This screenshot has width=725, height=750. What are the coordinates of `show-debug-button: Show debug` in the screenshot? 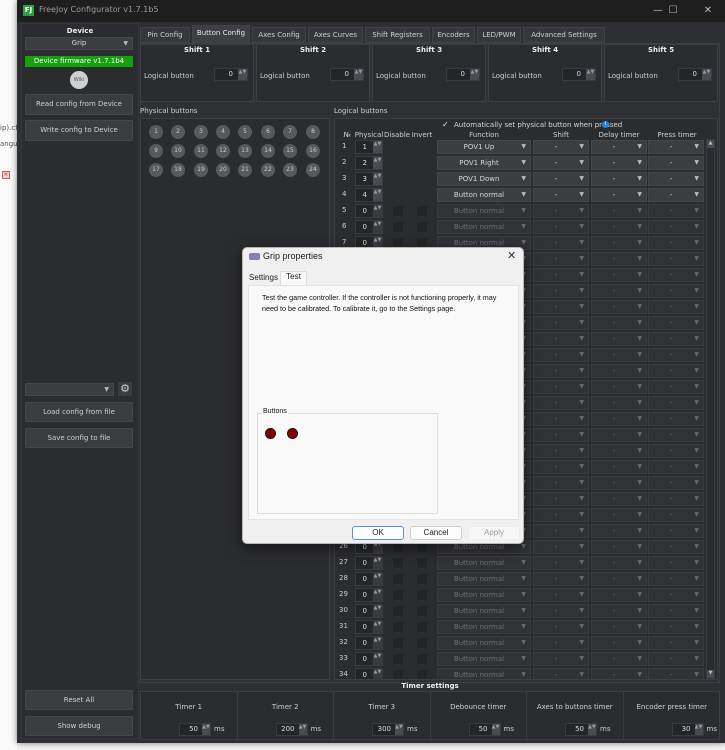 It's located at (79, 726).